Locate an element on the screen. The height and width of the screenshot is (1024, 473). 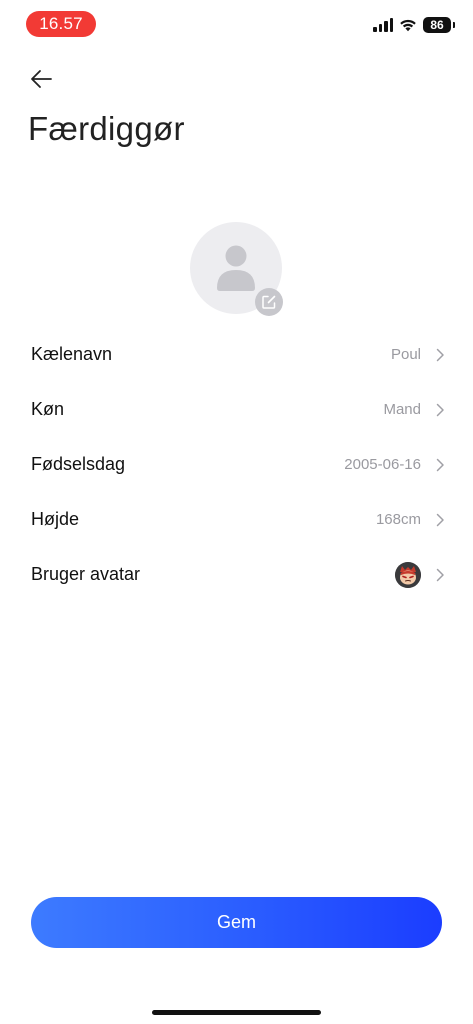
row-label: Kælenavn is located at coordinates (72, 354).